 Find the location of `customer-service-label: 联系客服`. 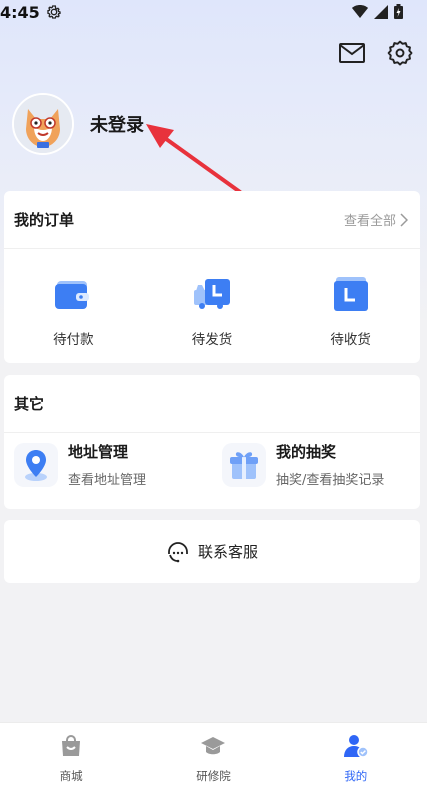

customer-service-label: 联系客服 is located at coordinates (227, 552).